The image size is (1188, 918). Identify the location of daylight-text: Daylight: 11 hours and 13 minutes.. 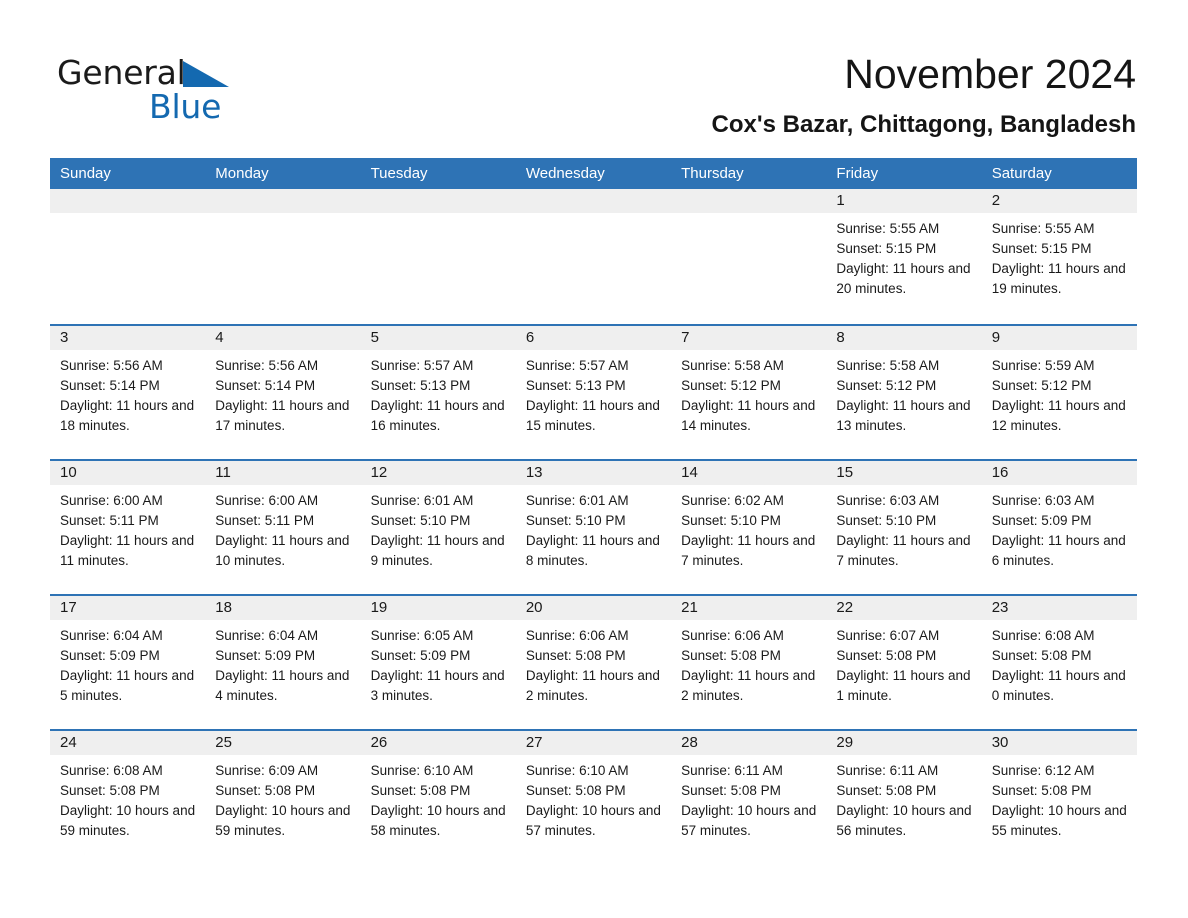
(903, 415).